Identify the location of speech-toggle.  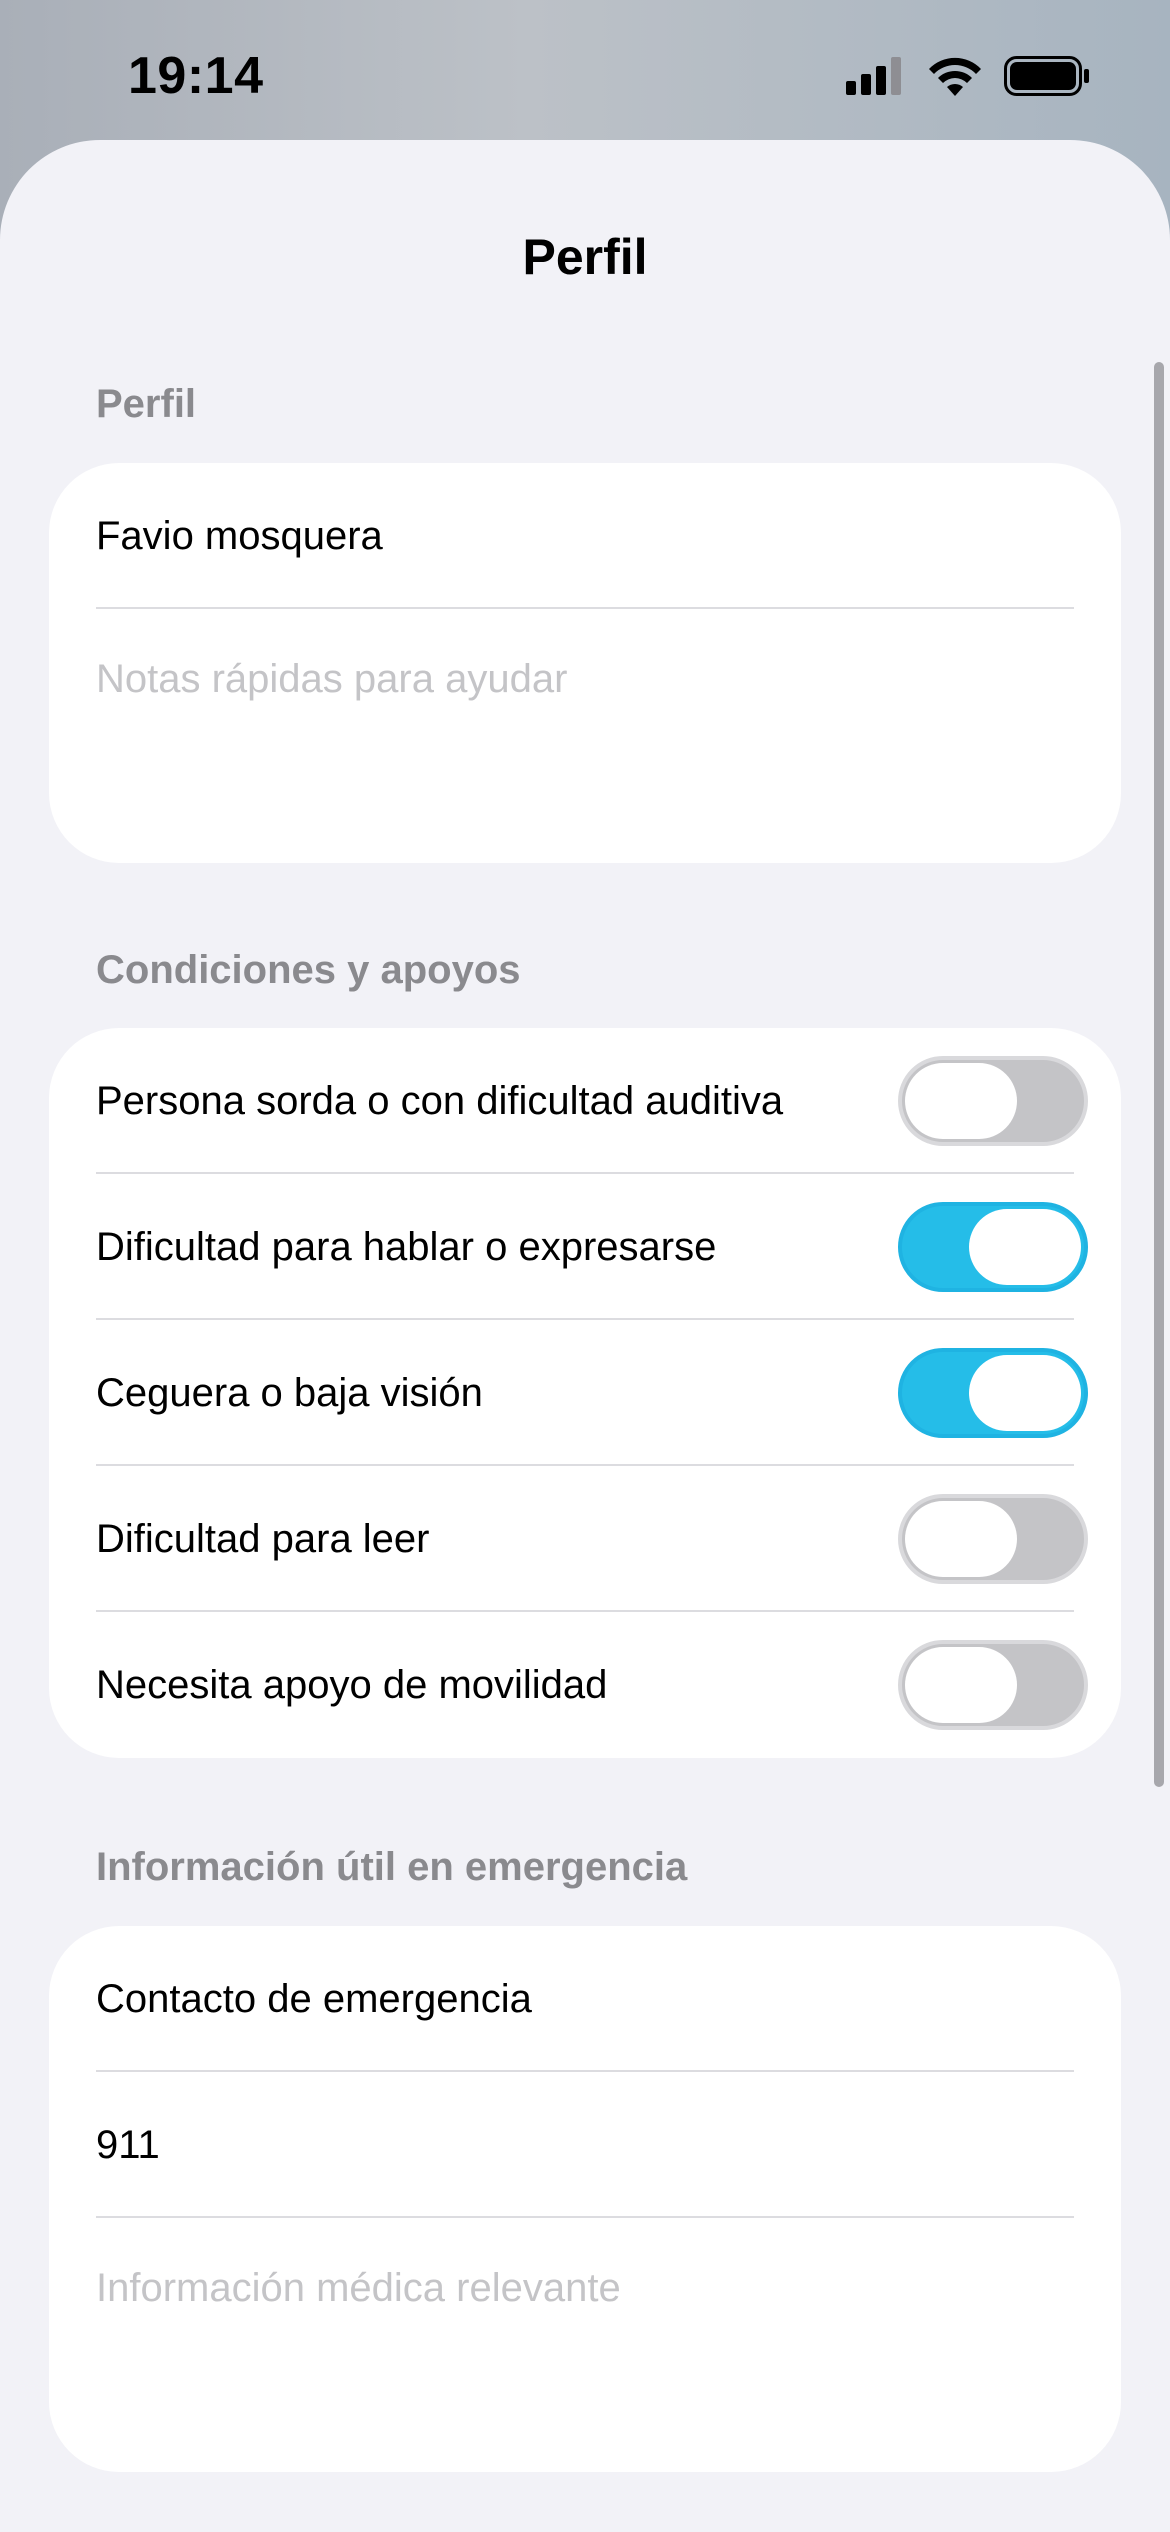
(993, 1247).